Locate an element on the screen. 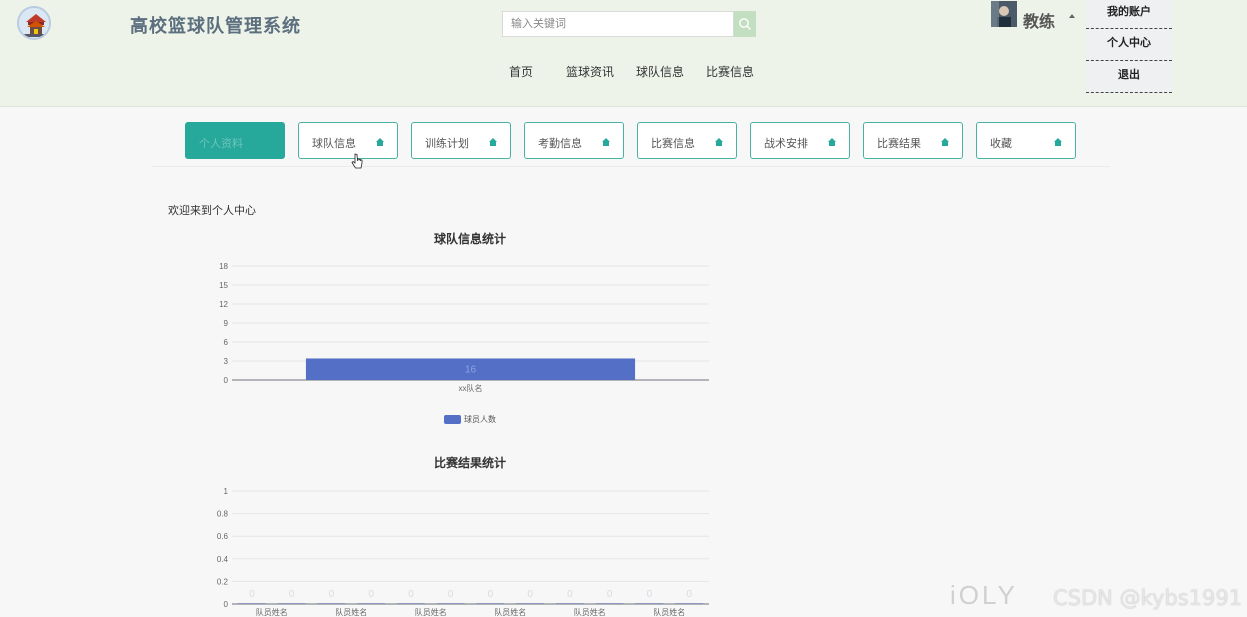 Image resolution: width=1247 pixels, height=617 pixels. hand-cursor-icon is located at coordinates (357, 161).